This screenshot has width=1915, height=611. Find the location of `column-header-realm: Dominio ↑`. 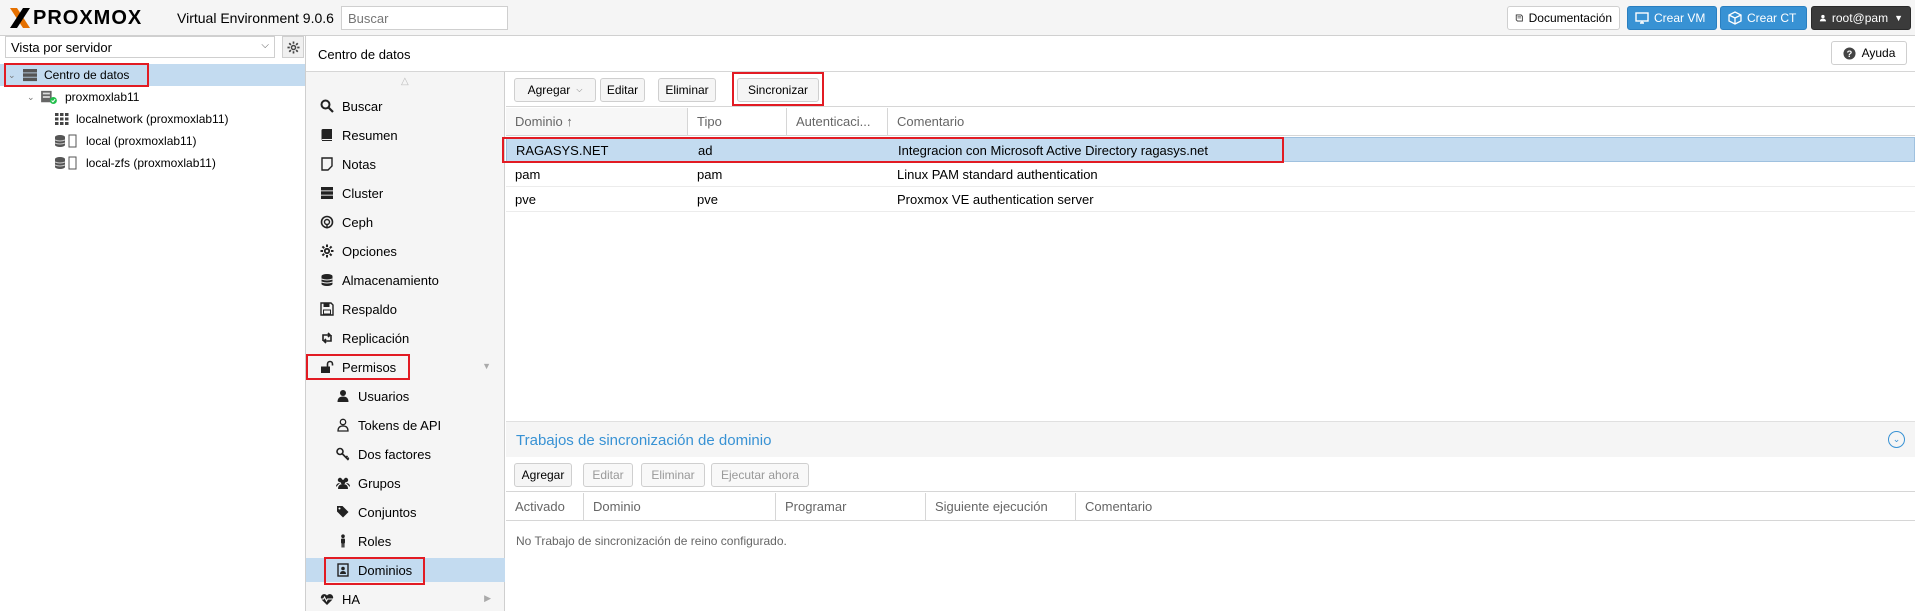

column-header-realm: Dominio ↑ is located at coordinates (597, 122).